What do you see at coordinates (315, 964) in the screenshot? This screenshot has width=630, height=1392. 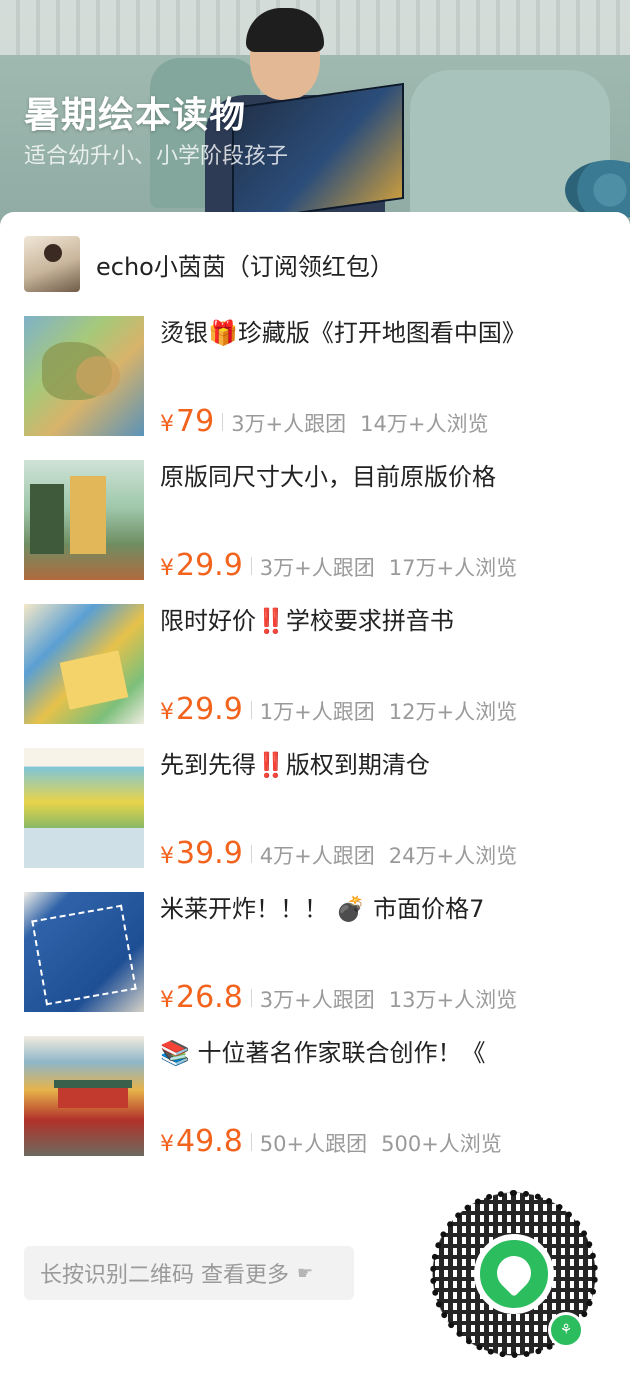 I see `product-item: 米莱开炸！！！ 💣 市面价格7 ¥ 26.8 3万+人跟团 13万+人浏览` at bounding box center [315, 964].